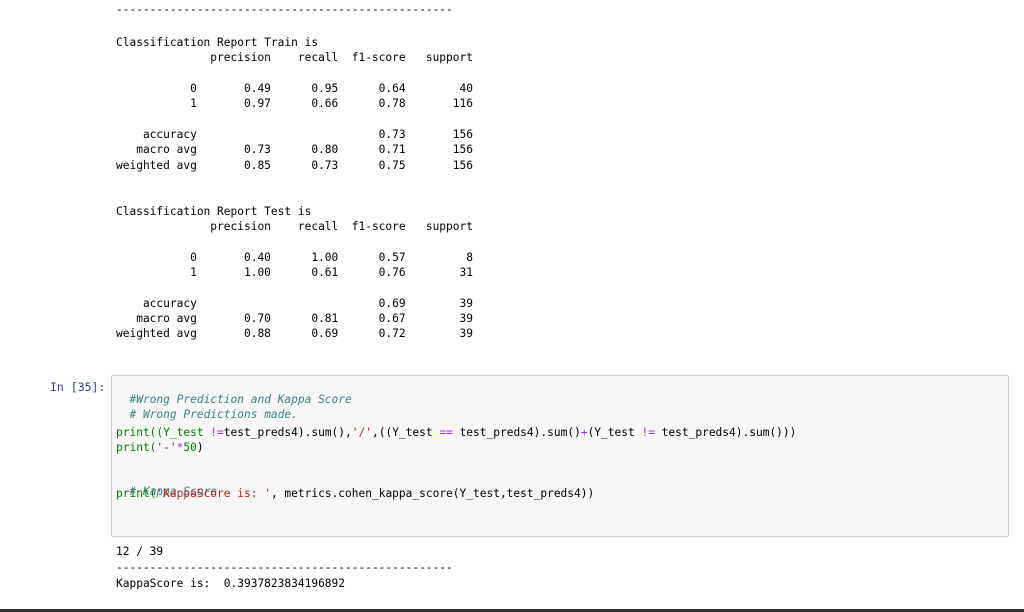 The width and height of the screenshot is (1024, 612). Describe the element at coordinates (294, 303) in the screenshot. I see `test-row-accuracy: accuracy 0.69 39` at that location.